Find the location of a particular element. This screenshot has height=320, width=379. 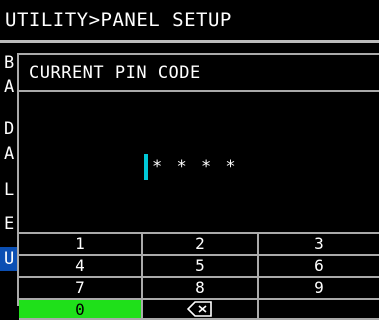

key-4-button: 4 is located at coordinates (81, 267).